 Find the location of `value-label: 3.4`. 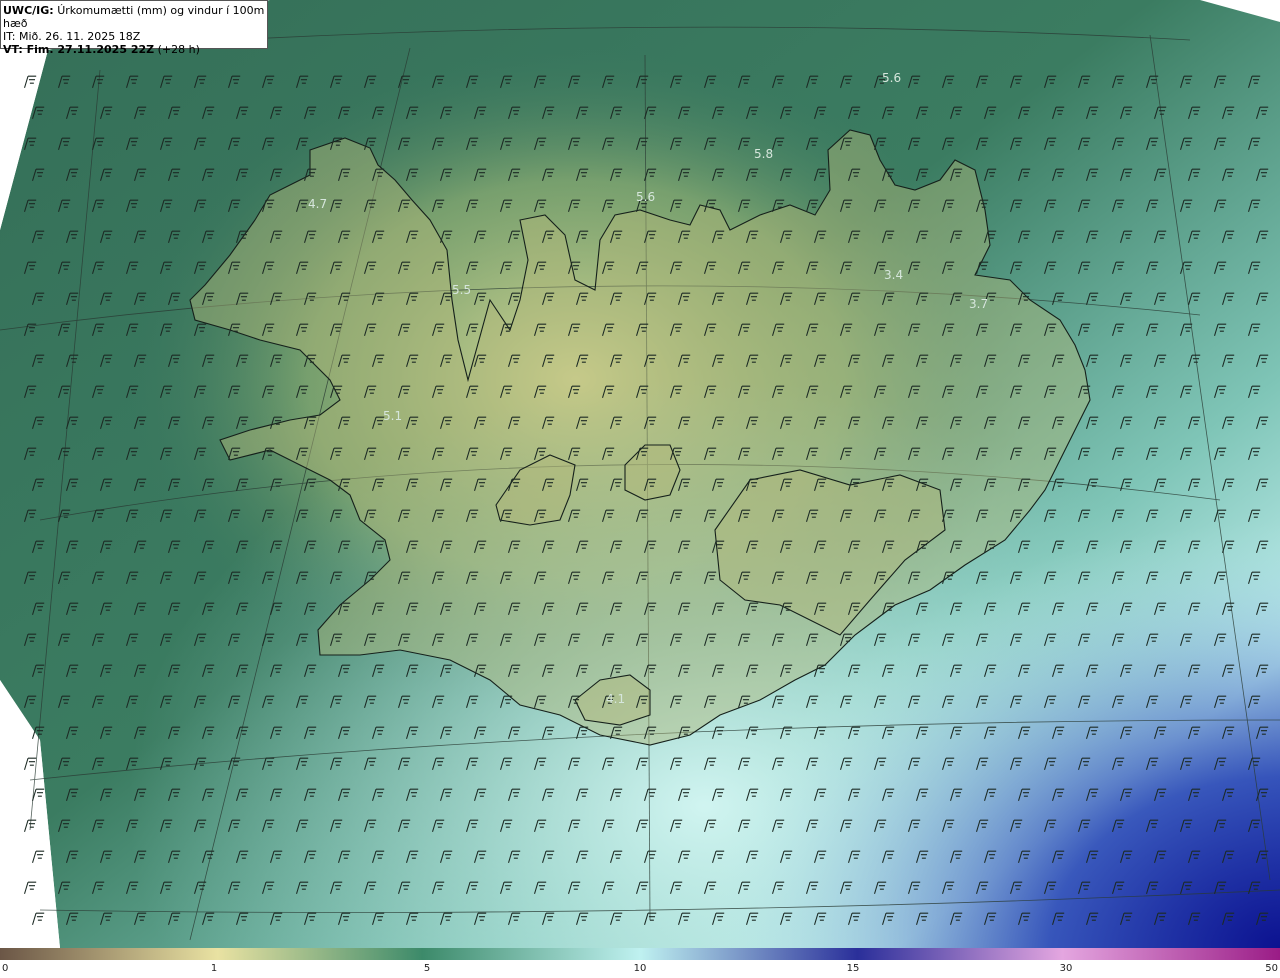

value-label: 3.4 is located at coordinates (893, 275).